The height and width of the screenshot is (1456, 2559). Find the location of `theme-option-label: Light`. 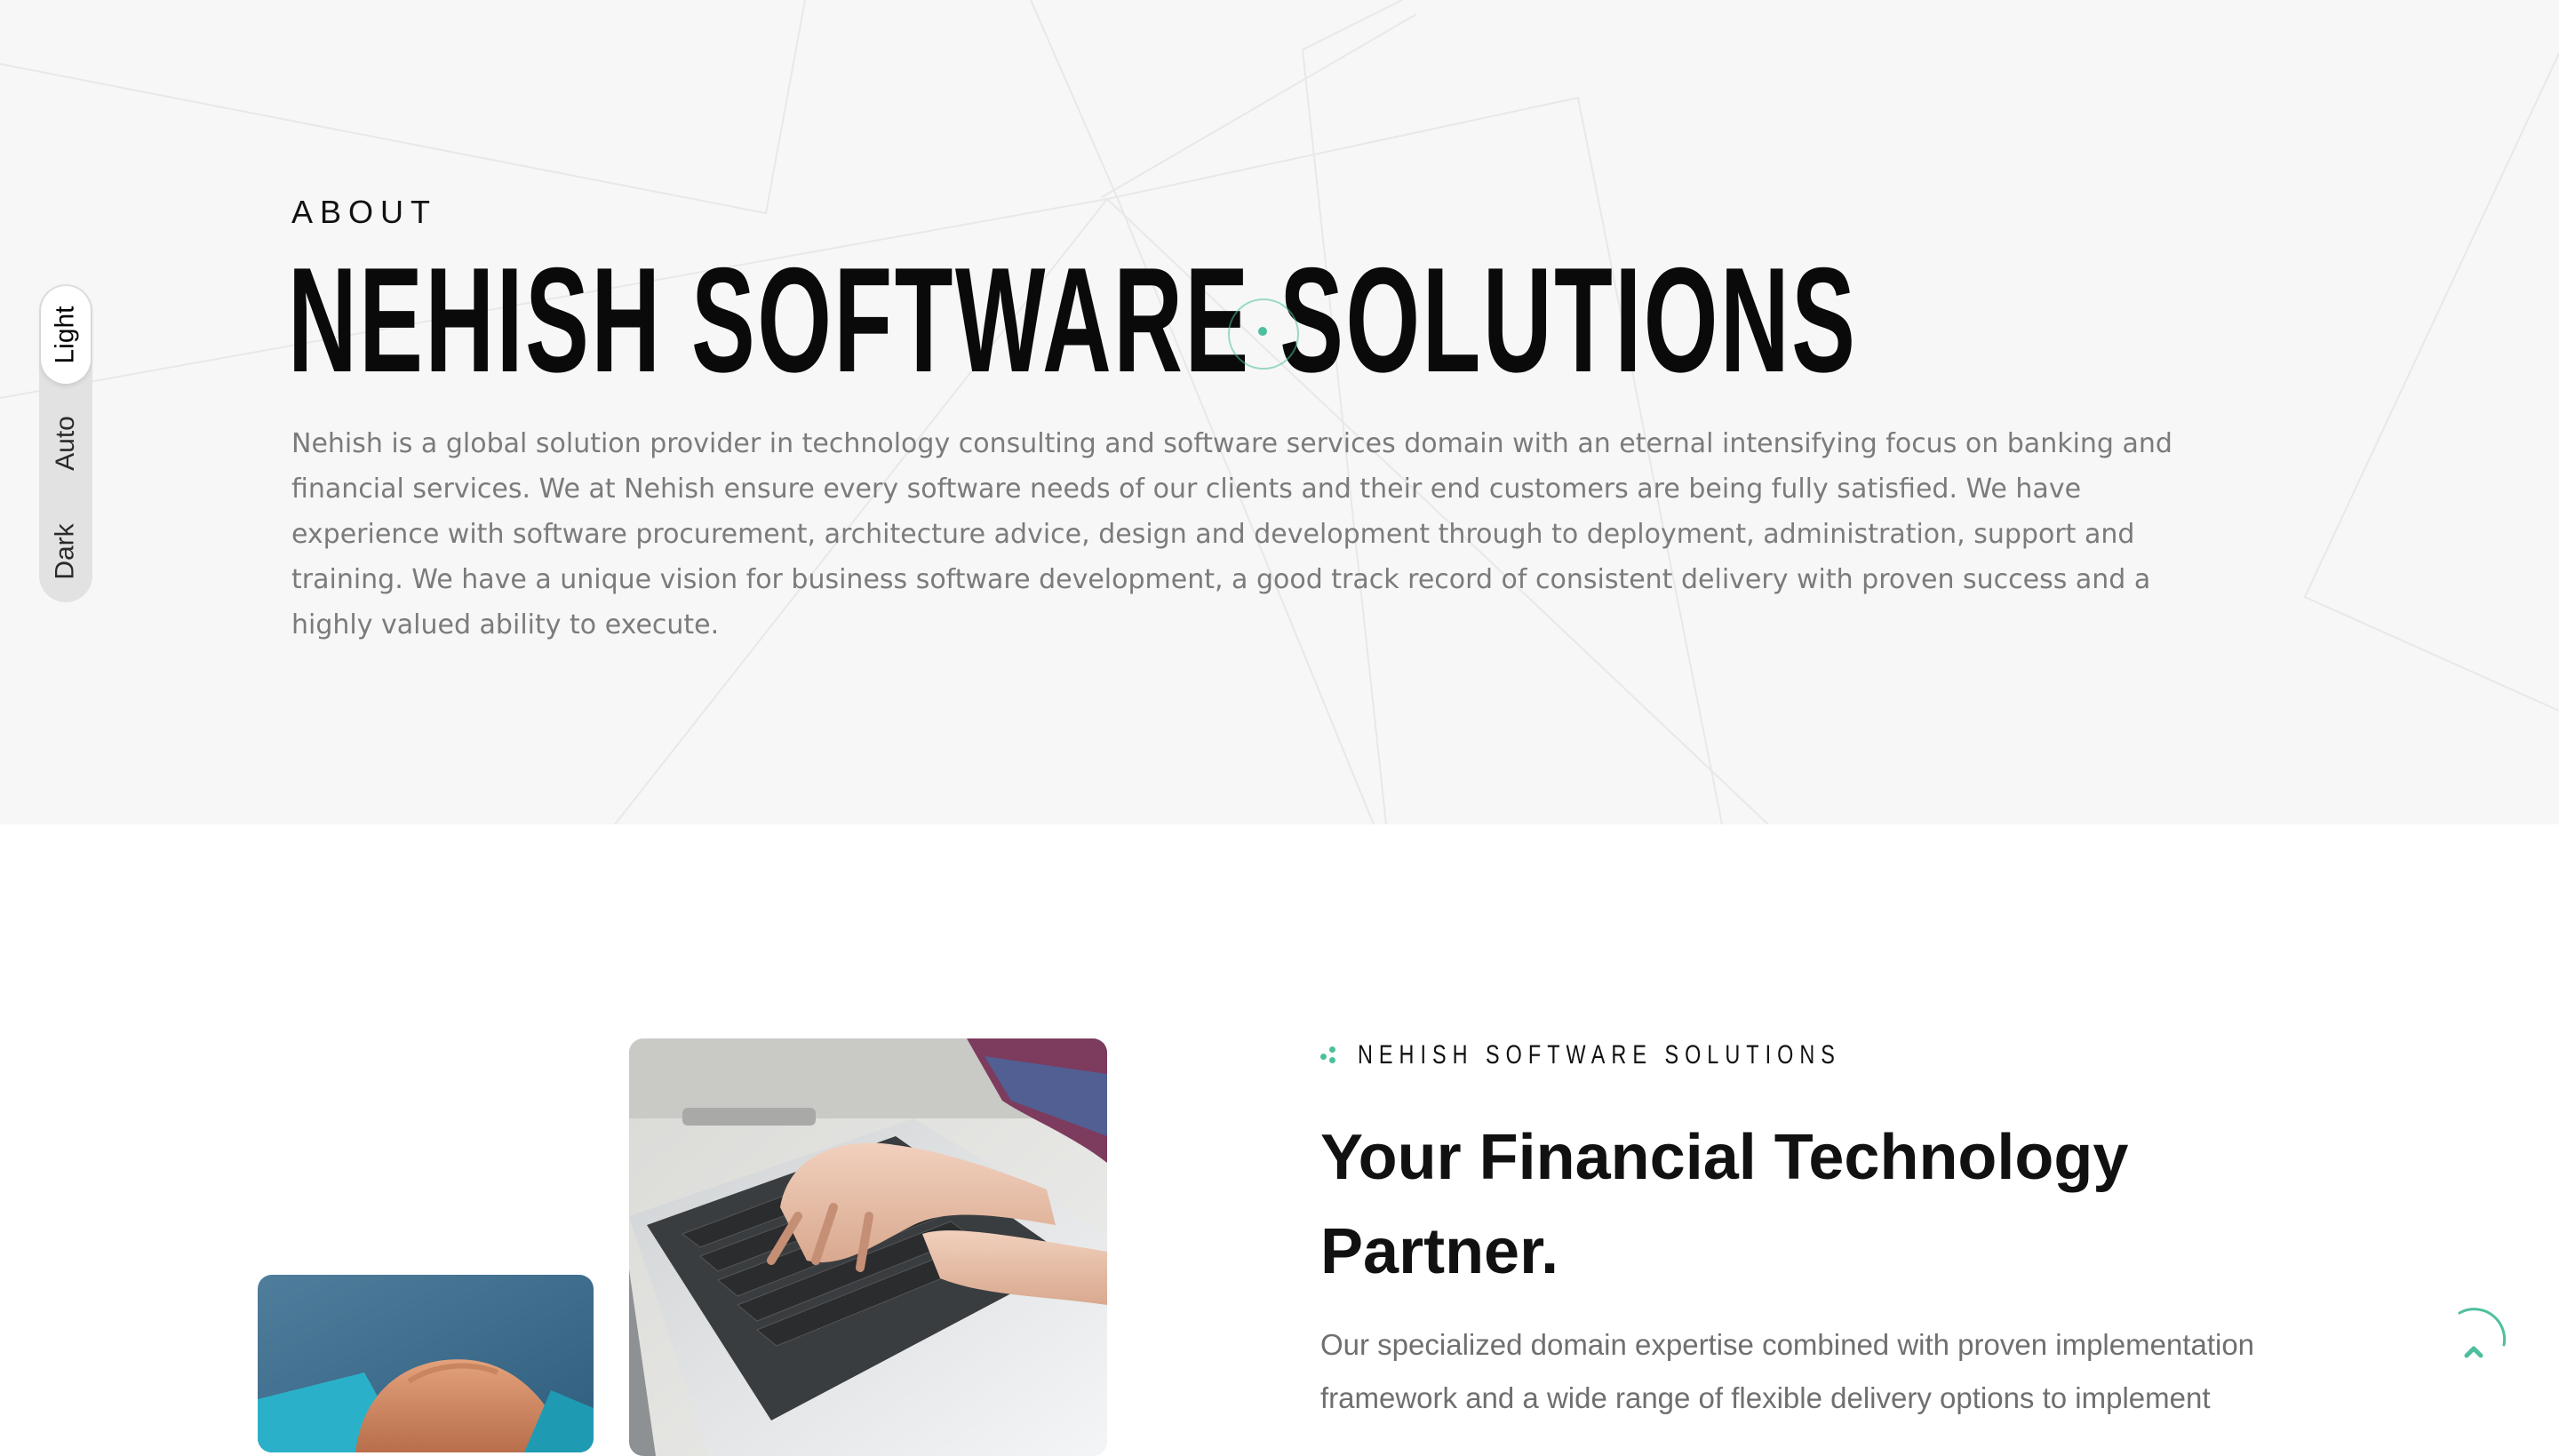

theme-option-label: Light is located at coordinates (65, 335).